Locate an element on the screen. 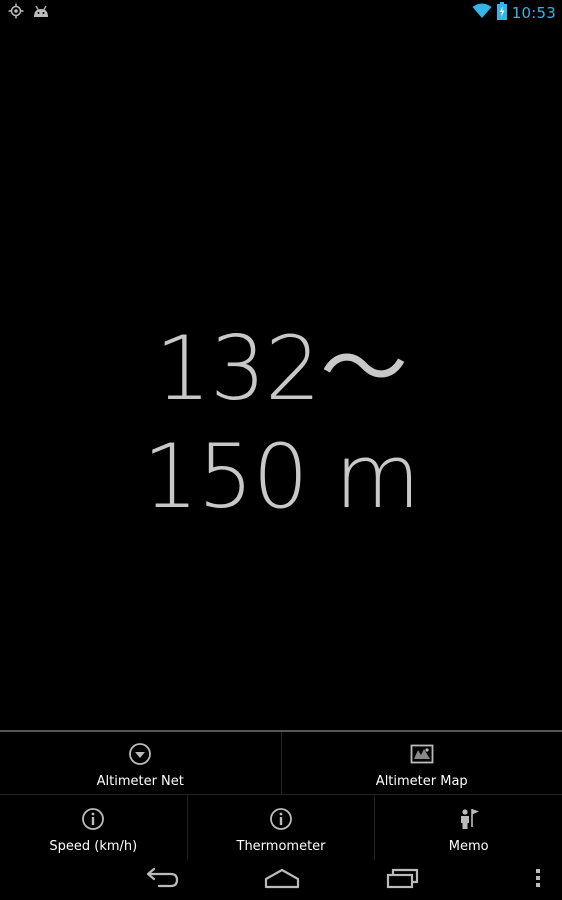  dropdown-circle-icon is located at coordinates (140, 754).